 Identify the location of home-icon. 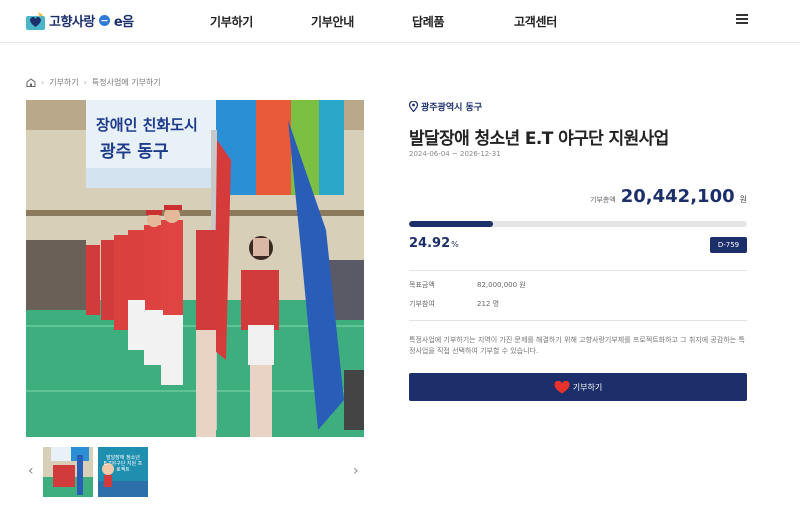
(31, 82).